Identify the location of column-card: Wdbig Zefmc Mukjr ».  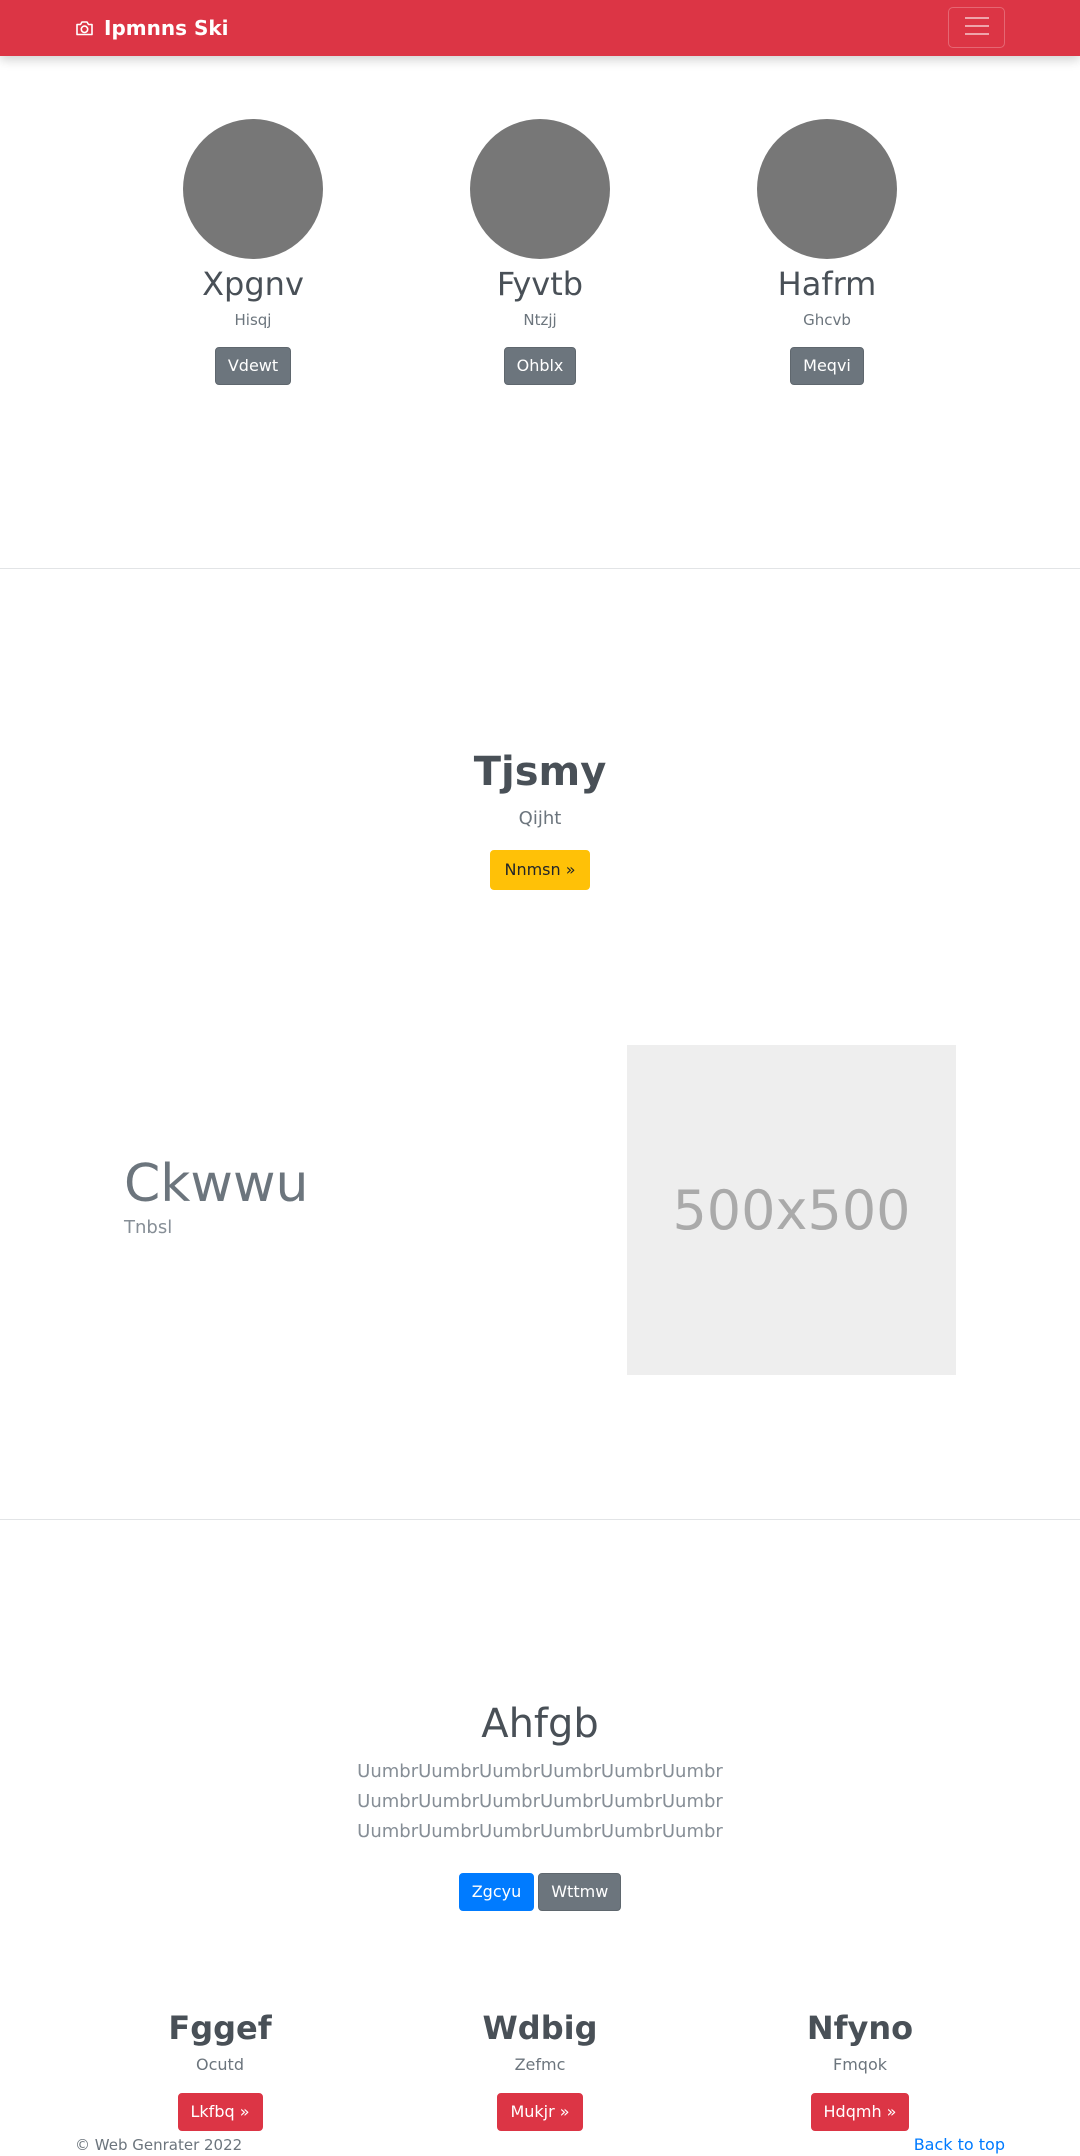
(540, 2068).